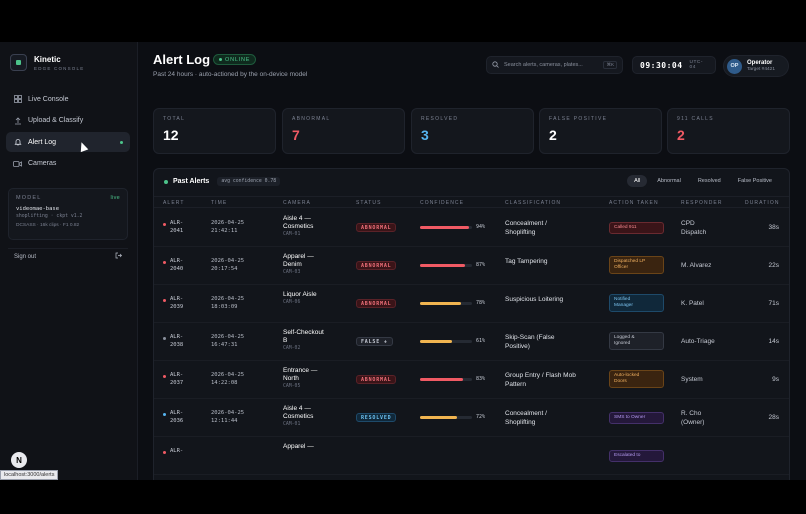  I want to click on action-text-2: Ignored, so click(622, 343).